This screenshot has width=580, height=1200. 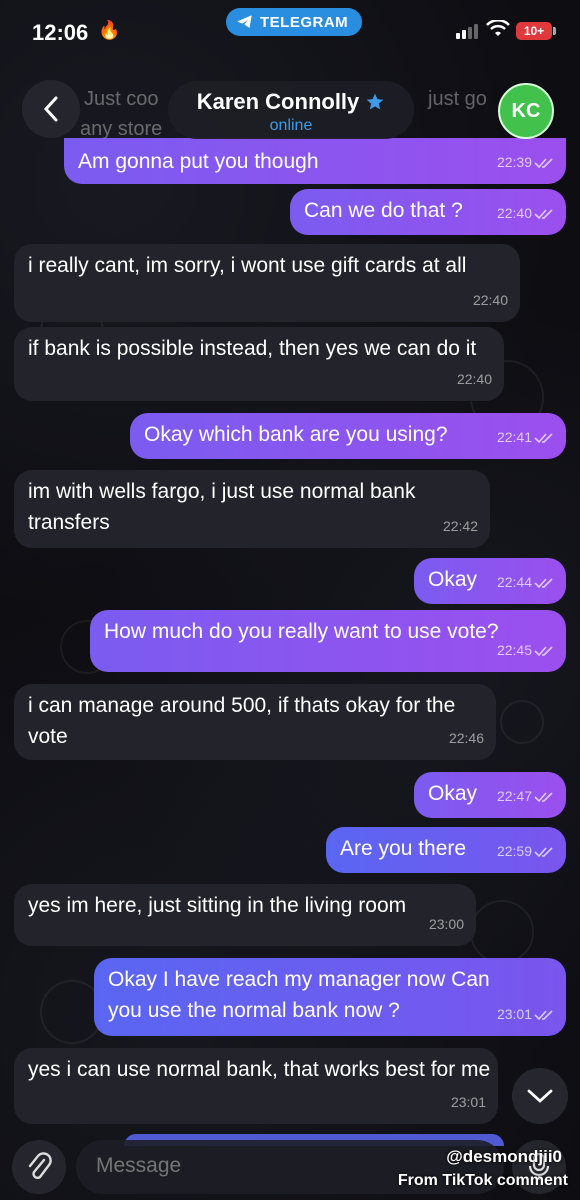 I want to click on contact-name: Karen Connolly, so click(x=278, y=101).